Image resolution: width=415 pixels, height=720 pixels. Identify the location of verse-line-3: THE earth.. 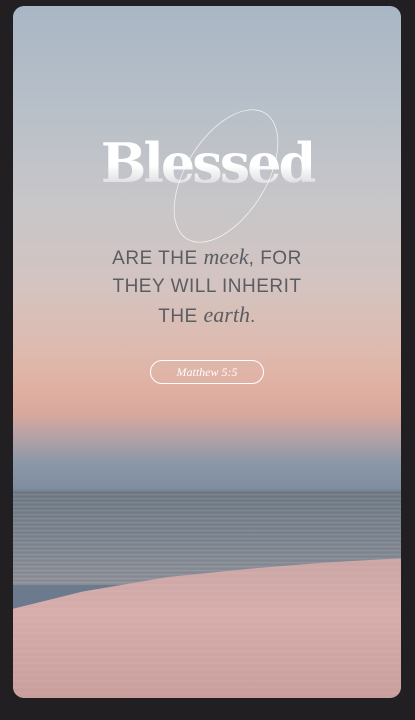
(207, 314).